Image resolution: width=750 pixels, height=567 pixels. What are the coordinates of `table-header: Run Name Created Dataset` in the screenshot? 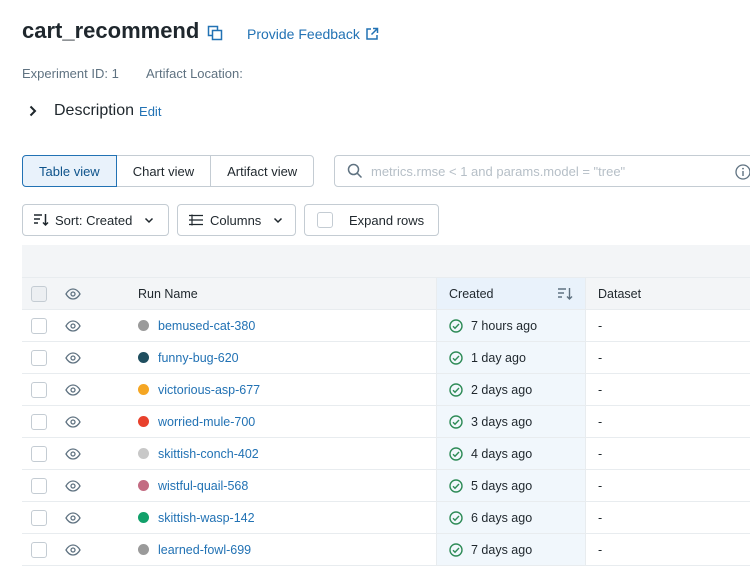 It's located at (386, 294).